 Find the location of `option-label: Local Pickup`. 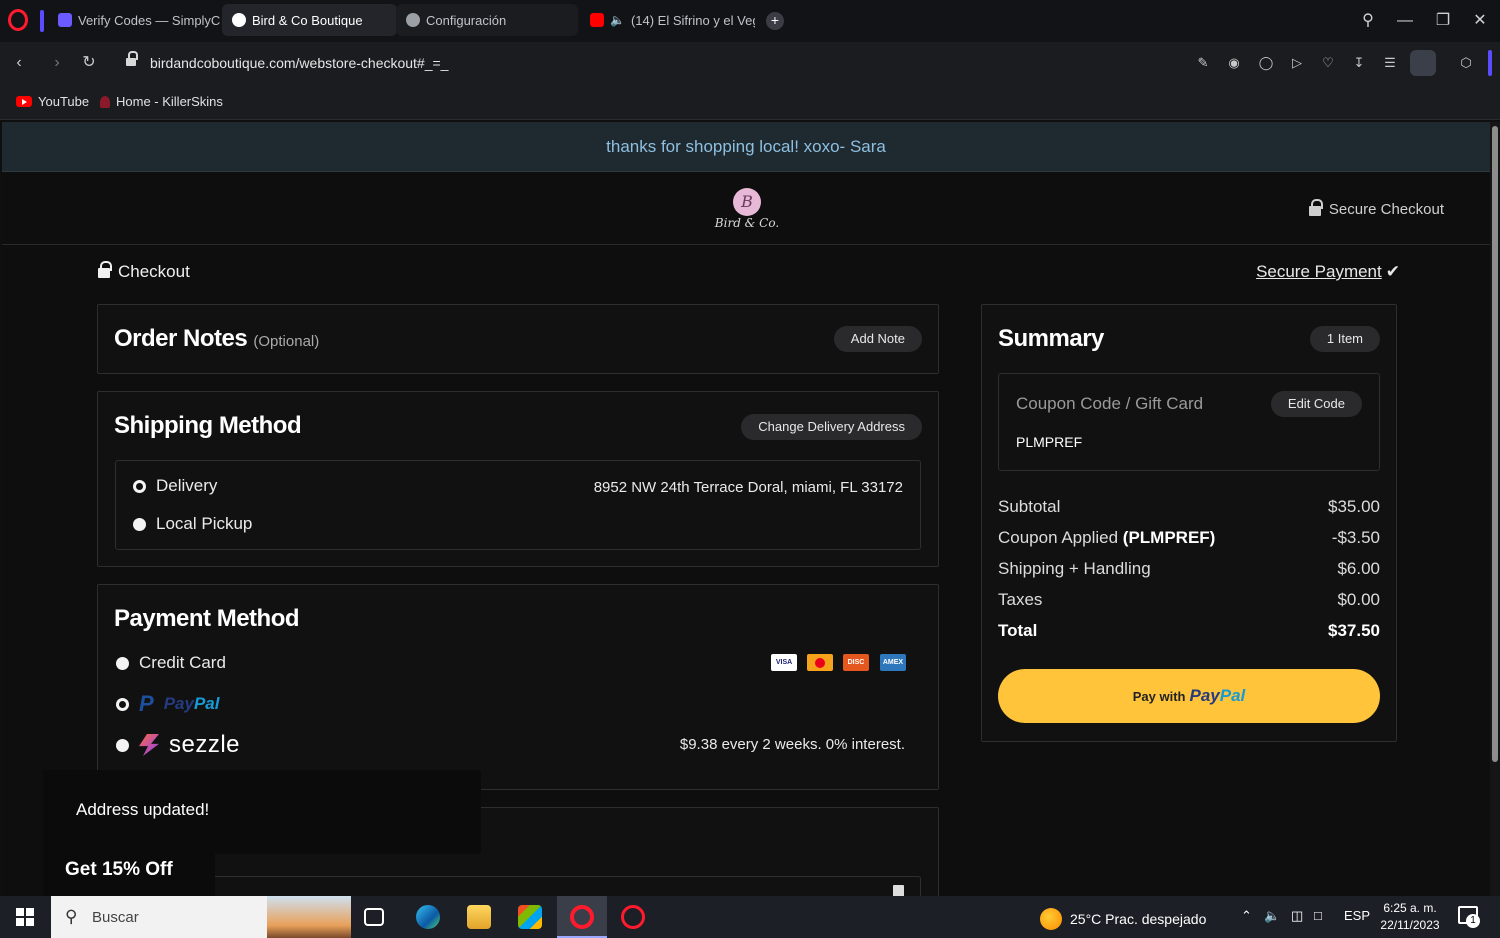

option-label: Local Pickup is located at coordinates (204, 523).